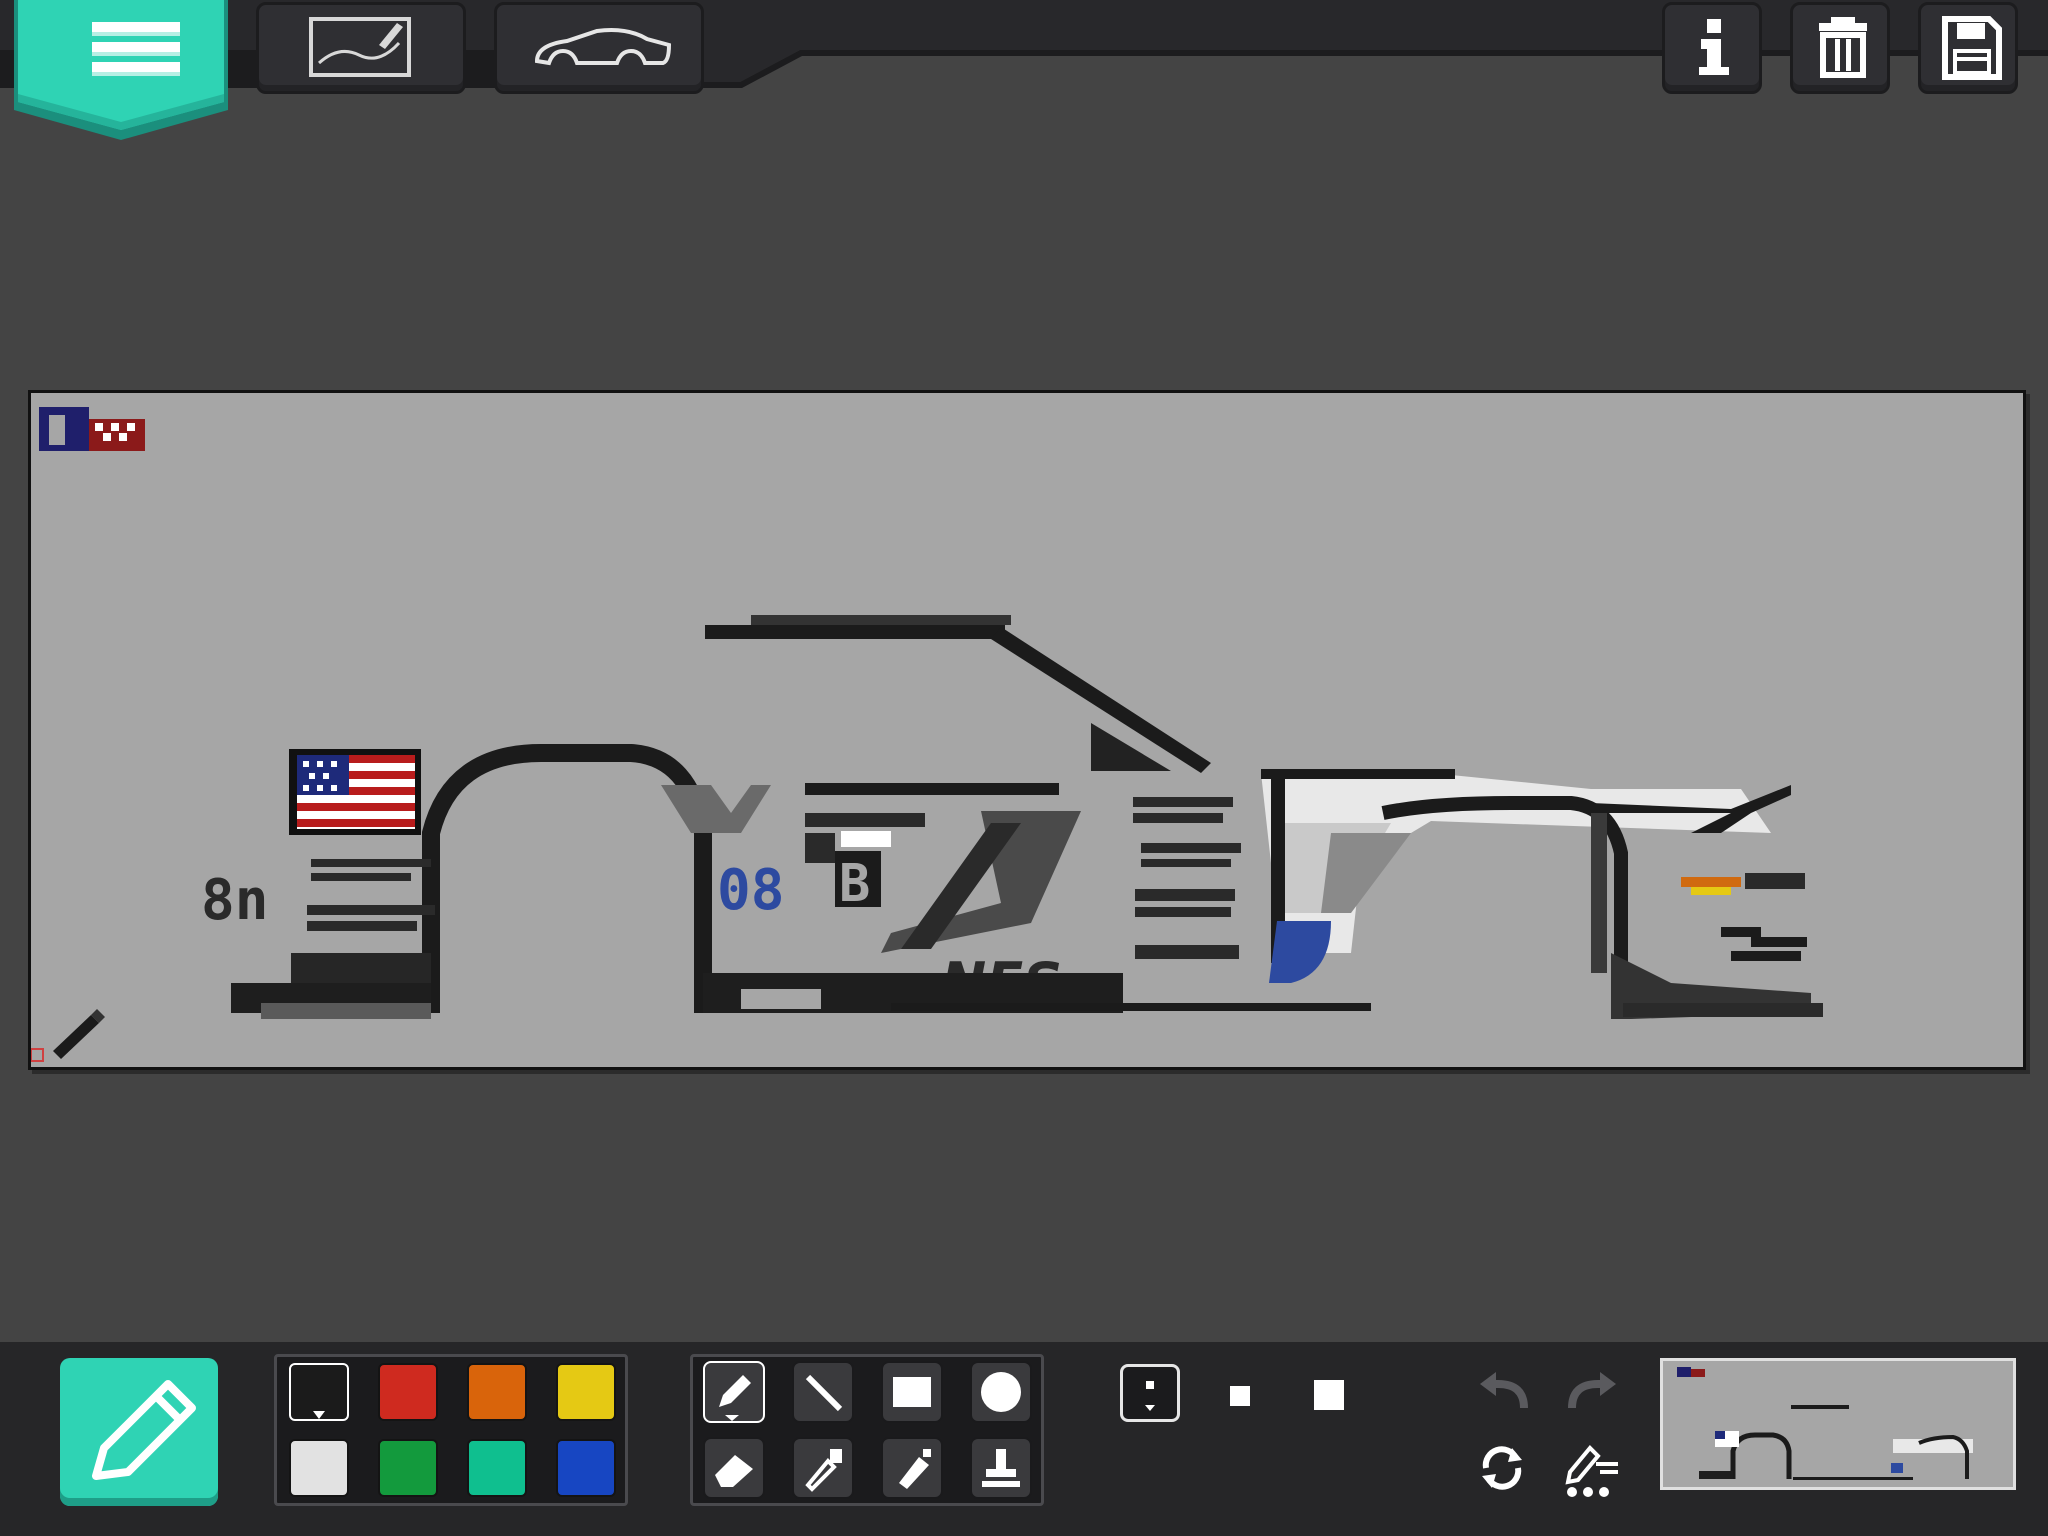 Image resolution: width=2048 pixels, height=1536 pixels. What do you see at coordinates (1300, 952) in the screenshot?
I see `blue-panel-decal` at bounding box center [1300, 952].